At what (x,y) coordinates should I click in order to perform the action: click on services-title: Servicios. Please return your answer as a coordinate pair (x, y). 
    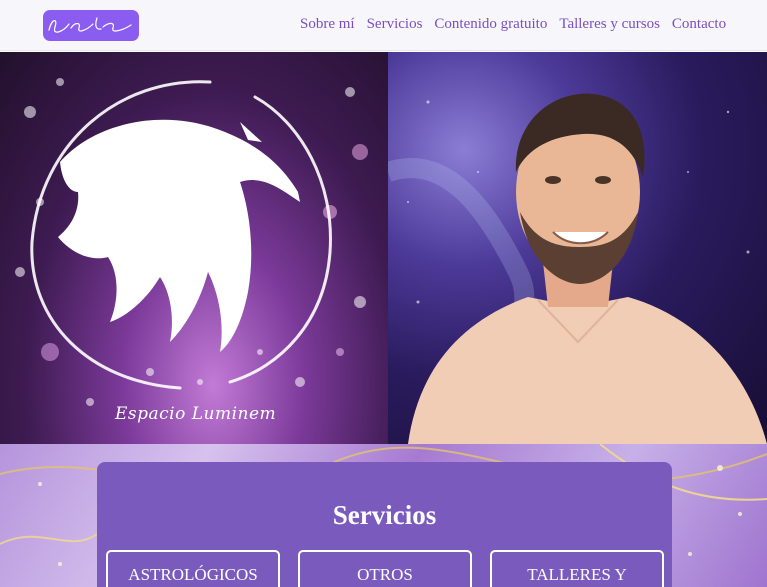
    Looking at the image, I should click on (384, 515).